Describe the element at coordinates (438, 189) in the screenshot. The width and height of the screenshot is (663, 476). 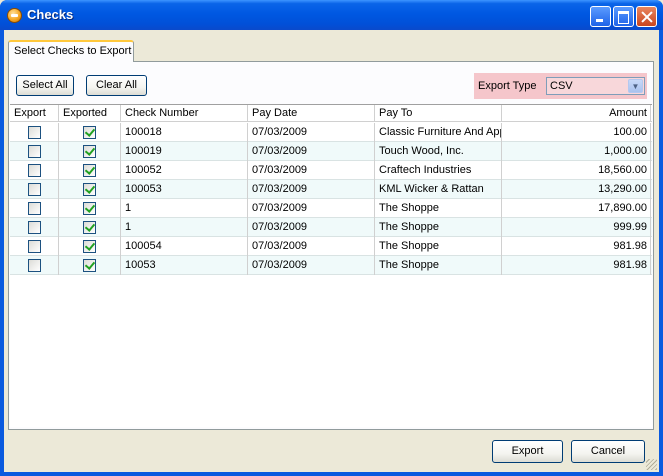
I see `pay-to-cell: KML Wicker & Rattan` at that location.